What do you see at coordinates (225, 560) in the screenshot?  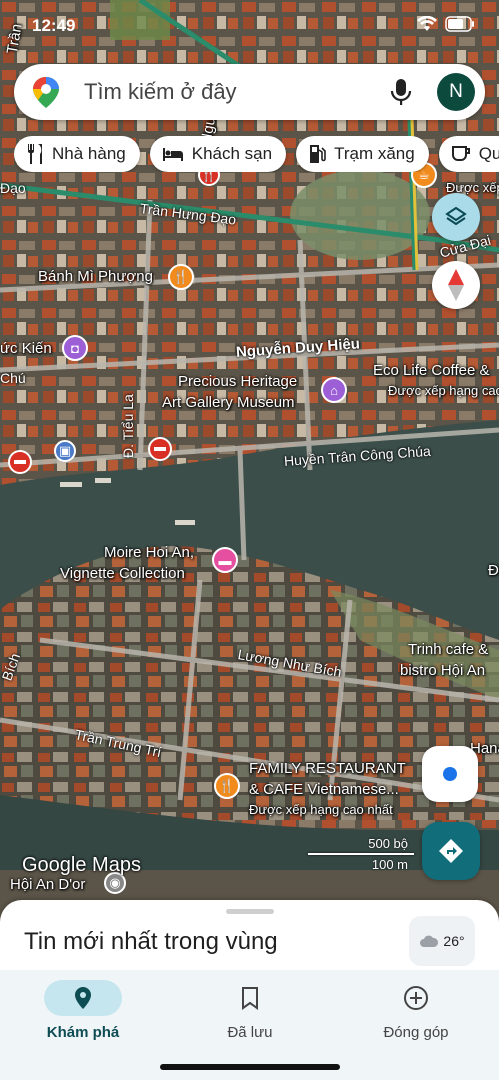 I see `hotel-pin-icon: ▬` at bounding box center [225, 560].